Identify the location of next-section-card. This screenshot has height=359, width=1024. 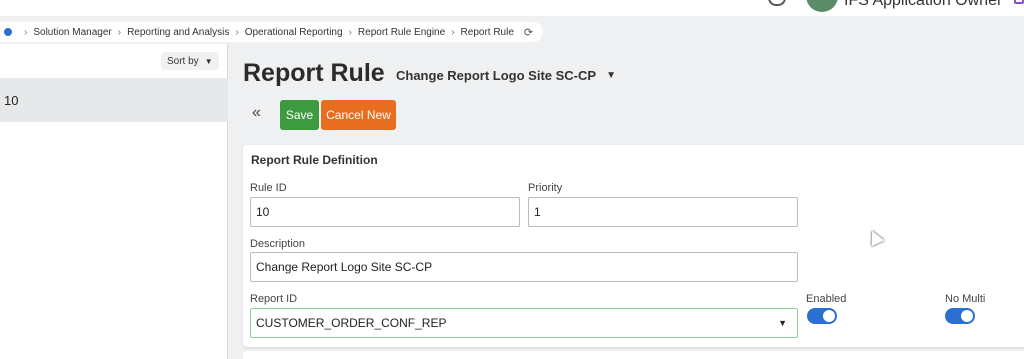
(633, 355).